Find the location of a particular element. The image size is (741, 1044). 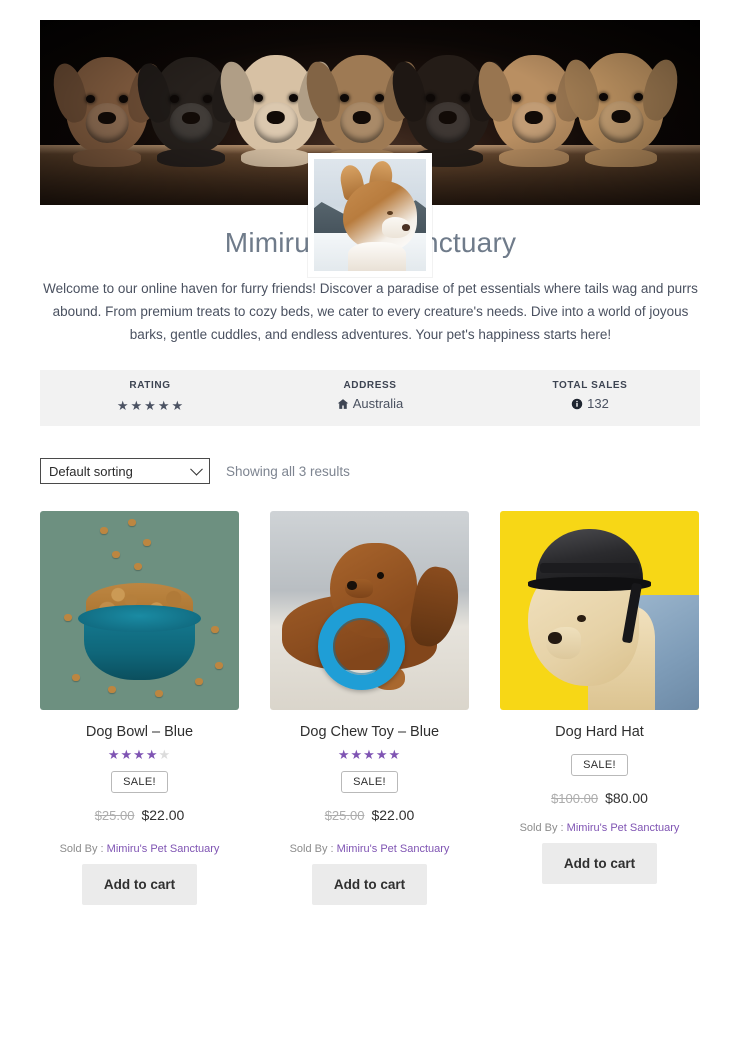

home-icon is located at coordinates (343, 404).